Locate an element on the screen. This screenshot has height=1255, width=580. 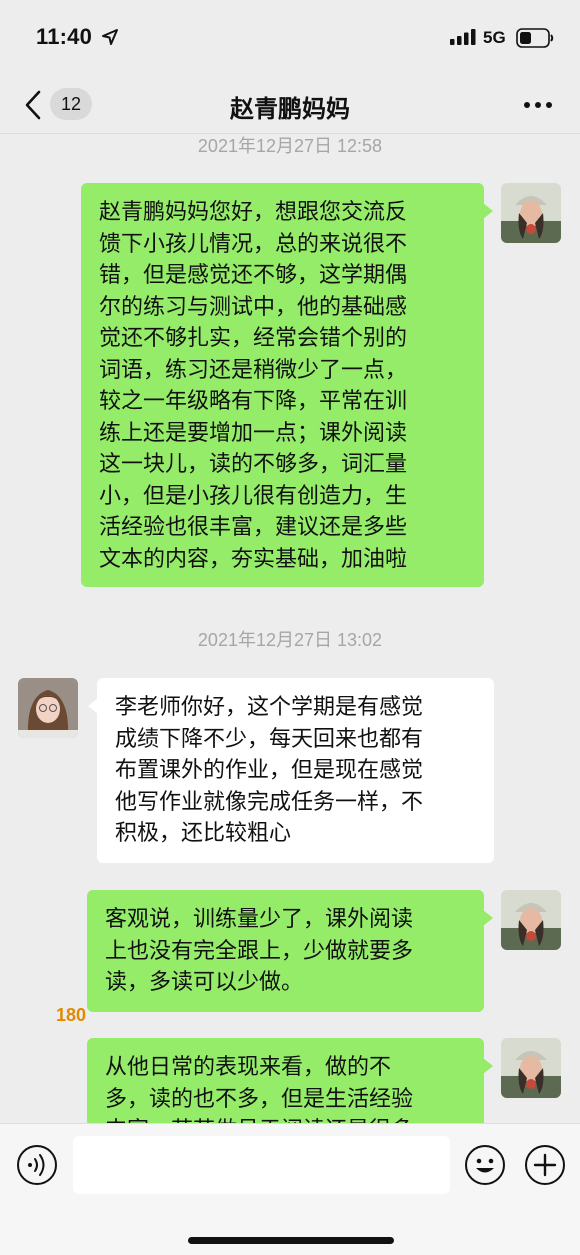
message-line: 多，读的也不多，但是生活经验 is located at coordinates (259, 1099).